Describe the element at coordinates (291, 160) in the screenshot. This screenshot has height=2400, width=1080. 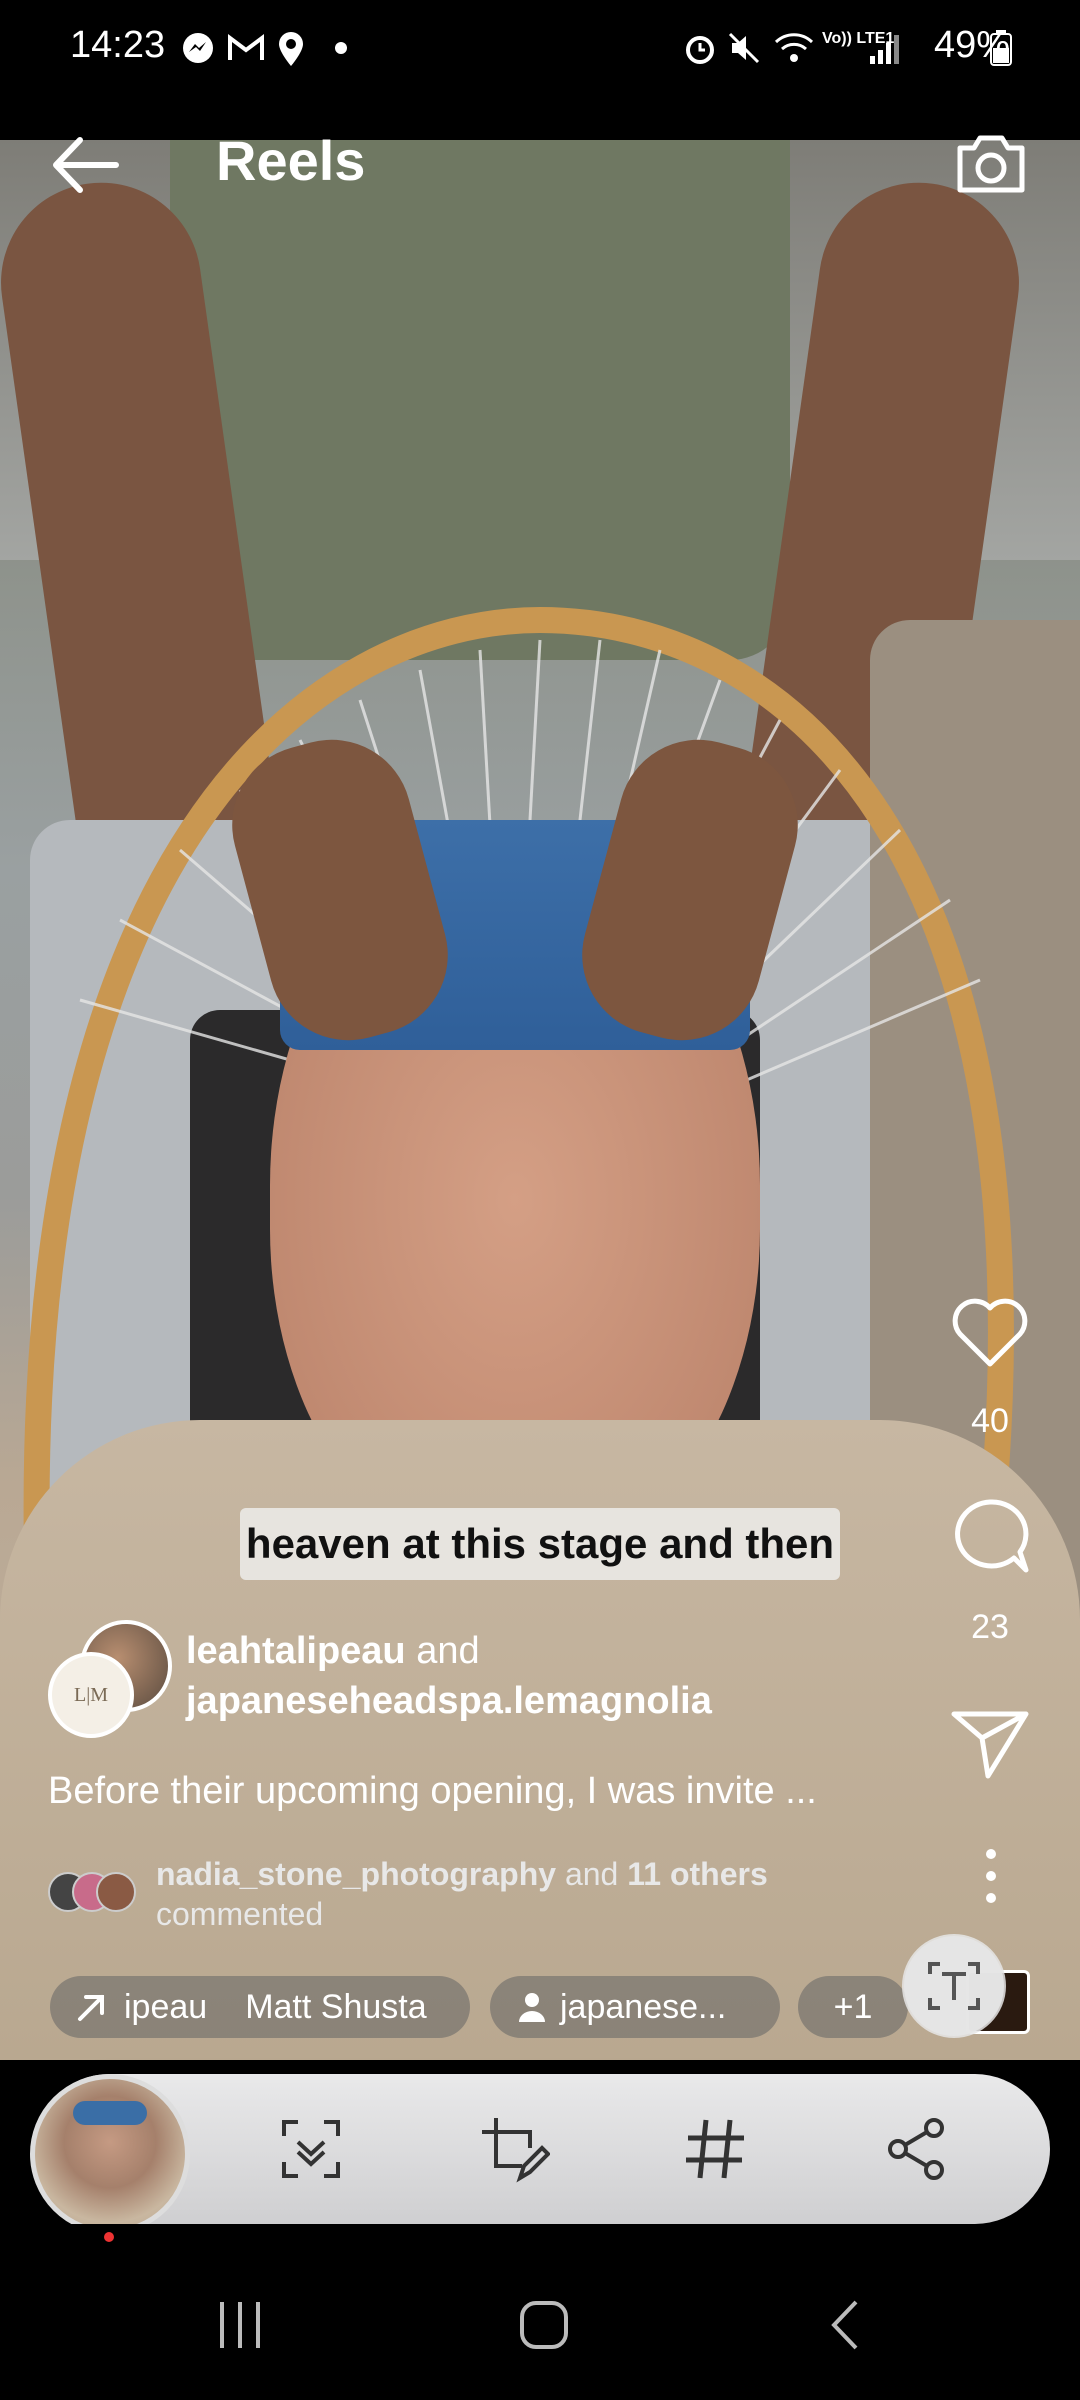
I see `page-title: Reels` at that location.